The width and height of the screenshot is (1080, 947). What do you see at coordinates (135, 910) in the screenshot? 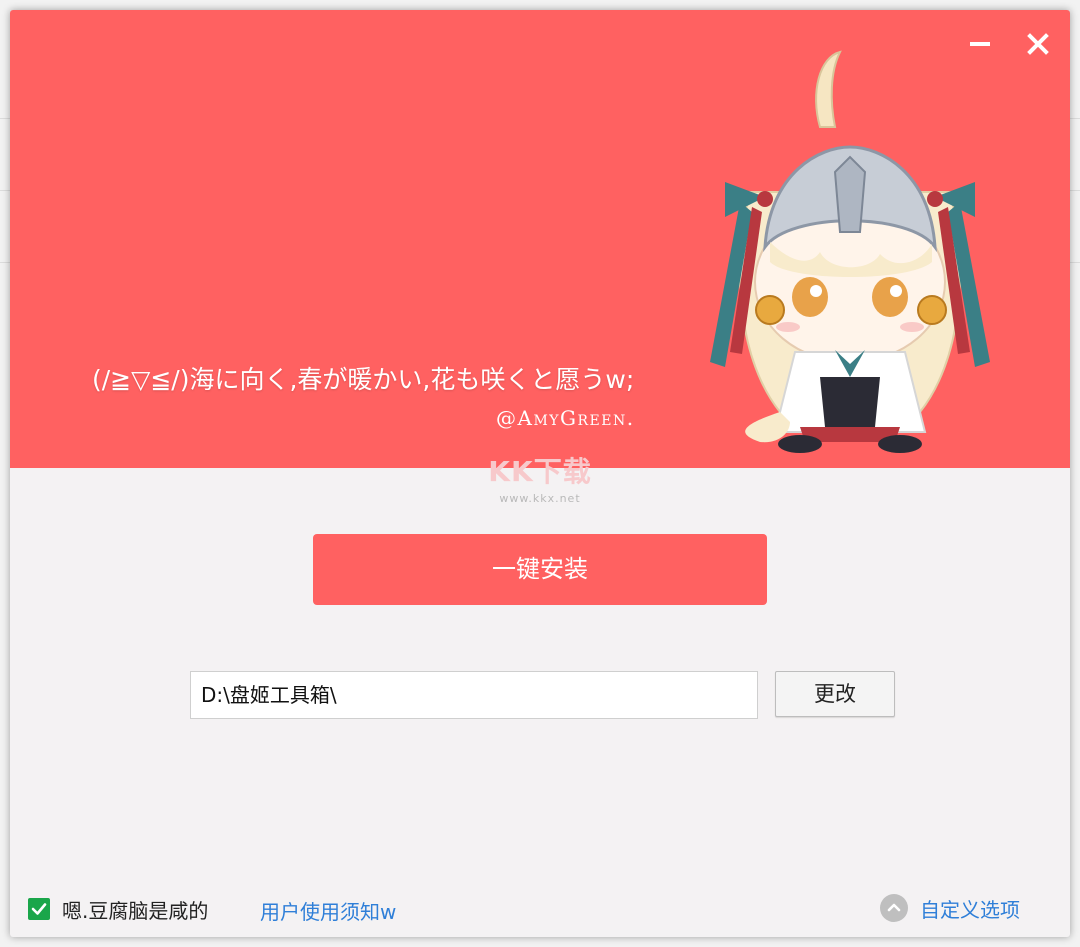
I see `agree-label: 嗯.豆腐脑是咸的` at bounding box center [135, 910].